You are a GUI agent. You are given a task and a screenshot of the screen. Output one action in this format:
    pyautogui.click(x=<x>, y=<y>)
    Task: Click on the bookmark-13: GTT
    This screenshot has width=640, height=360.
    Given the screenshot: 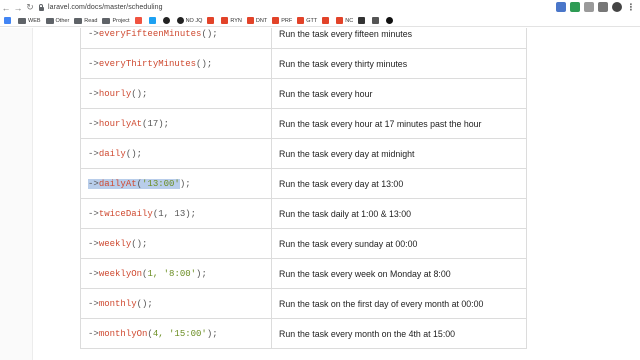 What is the action you would take?
    pyautogui.click(x=307, y=21)
    